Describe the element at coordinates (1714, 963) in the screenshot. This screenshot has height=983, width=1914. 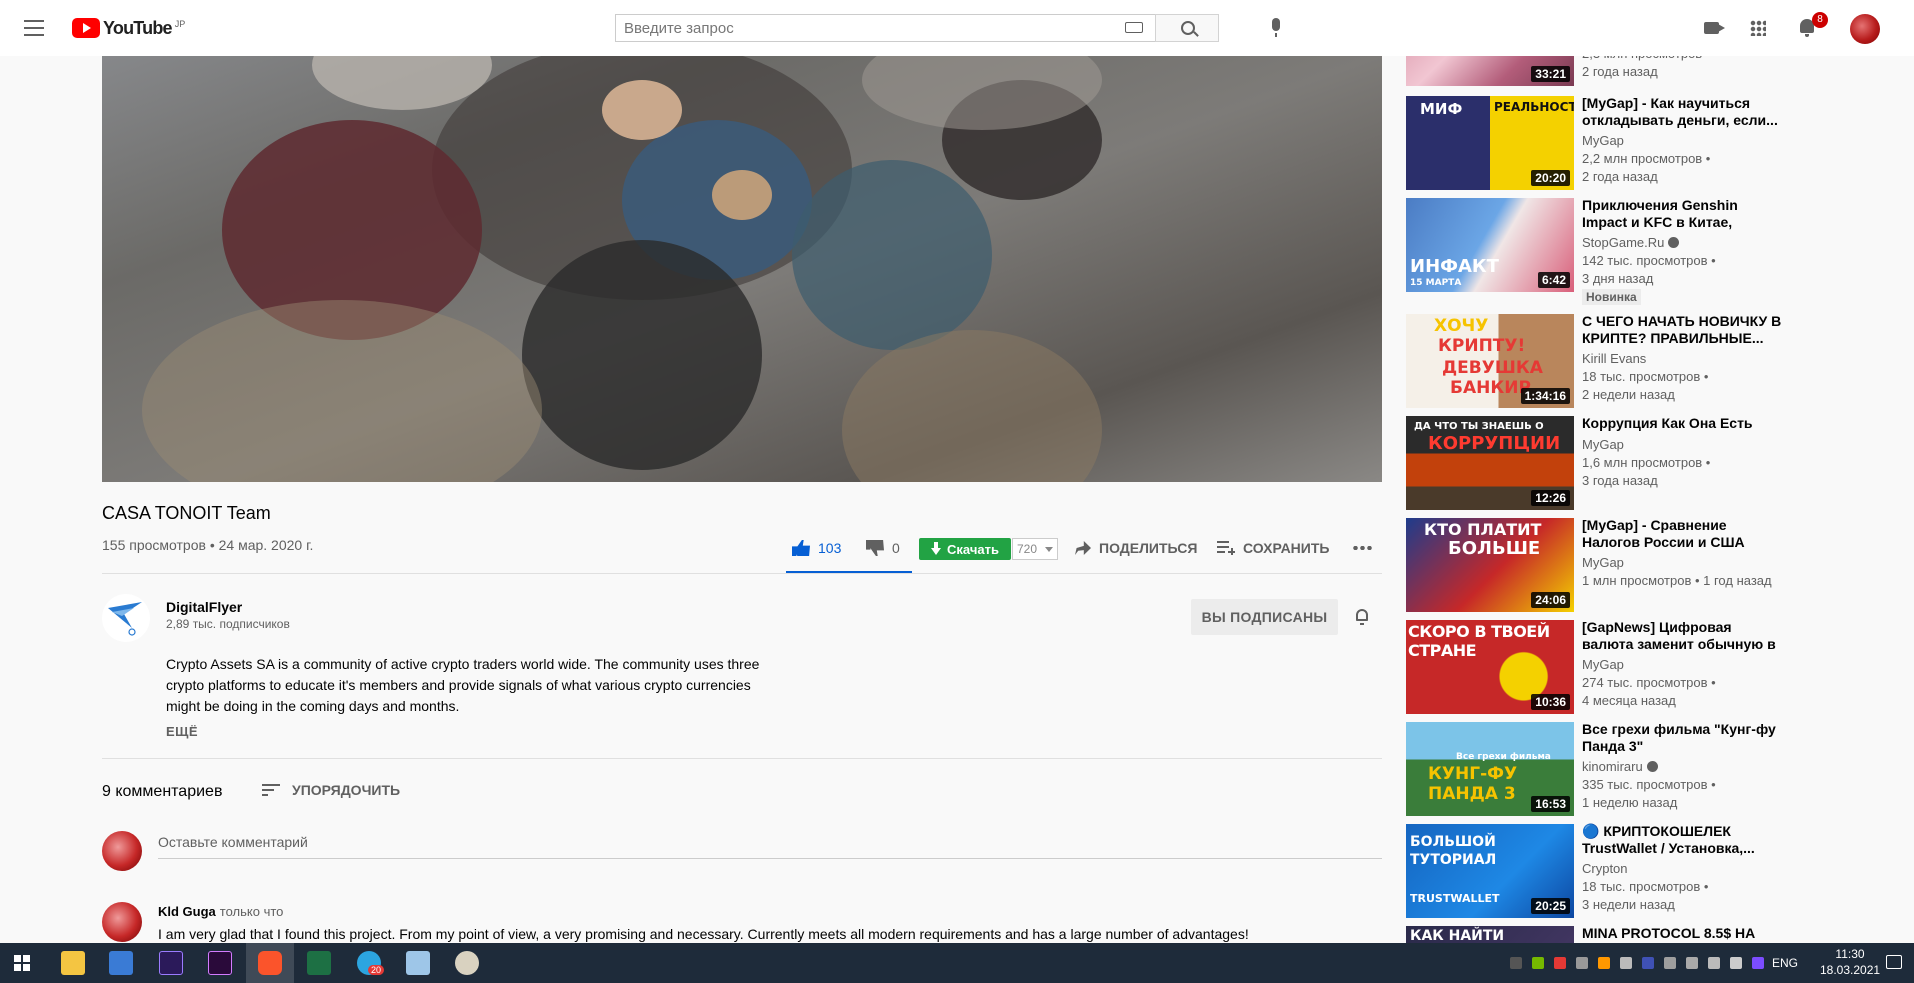
I see `battery-icon` at that location.